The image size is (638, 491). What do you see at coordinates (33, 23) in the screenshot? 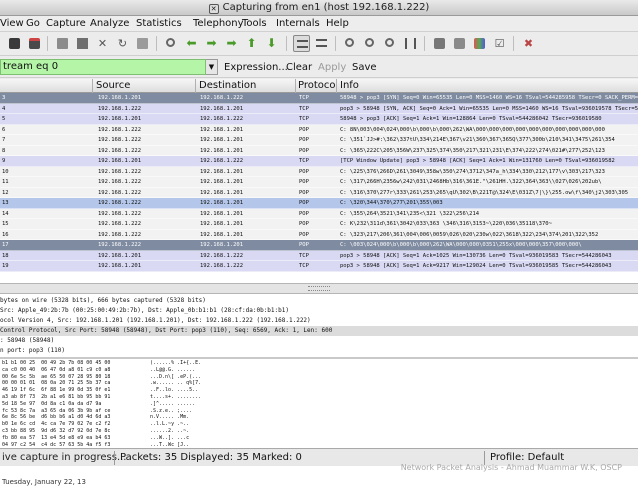
I see `menu-go: Go` at bounding box center [33, 23].